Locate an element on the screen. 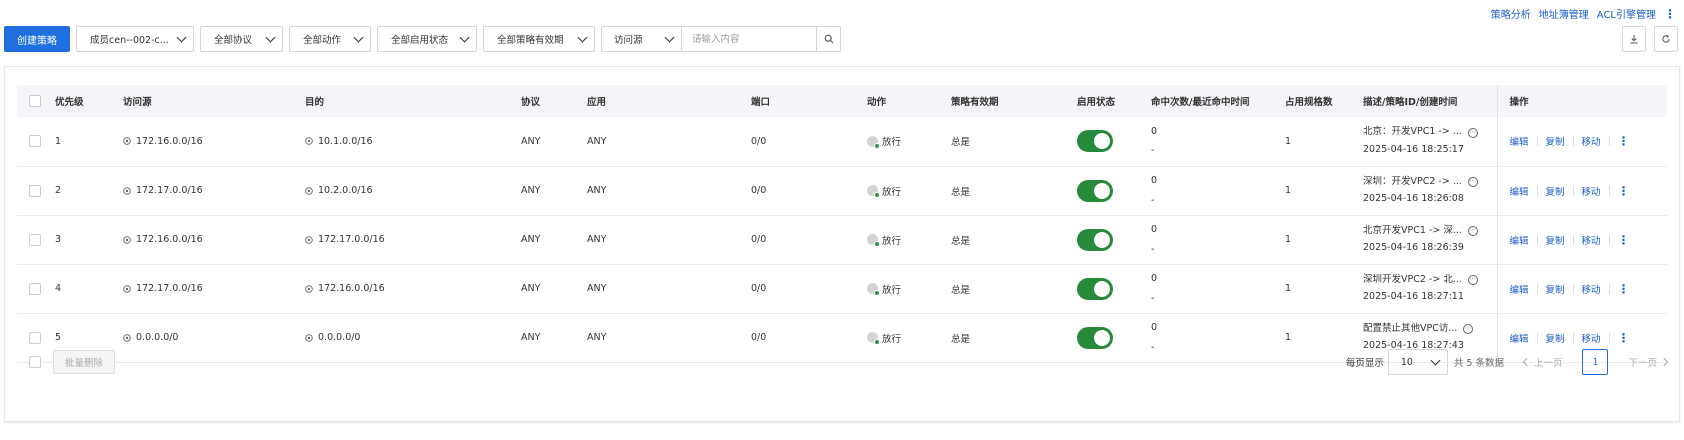 This screenshot has height=440, width=1684. header-priority: 优先级 is located at coordinates (83, 101).